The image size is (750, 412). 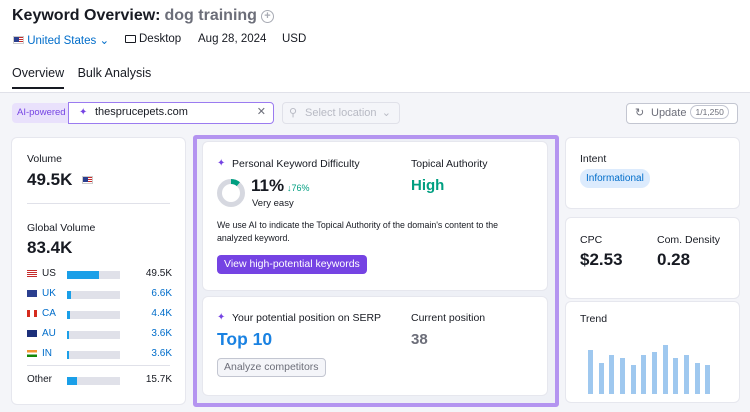 What do you see at coordinates (307, 318) in the screenshot?
I see `serp-position-label: Your potential position on SERP` at bounding box center [307, 318].